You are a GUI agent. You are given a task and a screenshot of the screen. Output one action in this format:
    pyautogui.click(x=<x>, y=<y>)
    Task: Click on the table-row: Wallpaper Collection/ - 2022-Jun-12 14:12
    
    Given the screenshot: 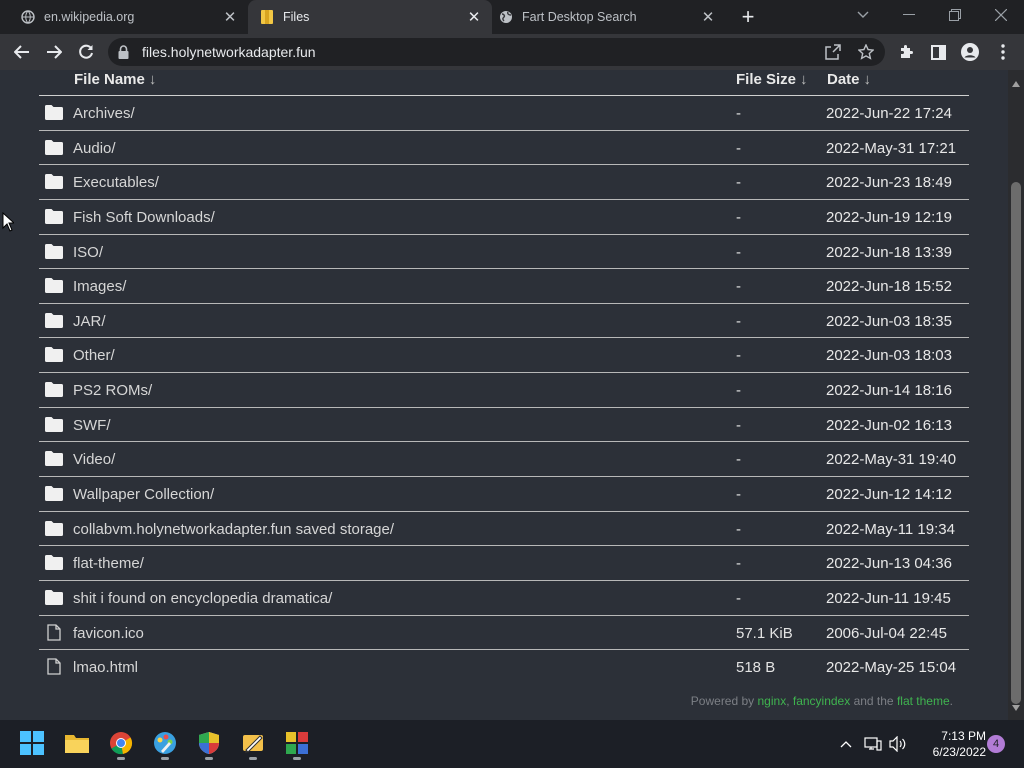 What is the action you would take?
    pyautogui.click(x=504, y=494)
    